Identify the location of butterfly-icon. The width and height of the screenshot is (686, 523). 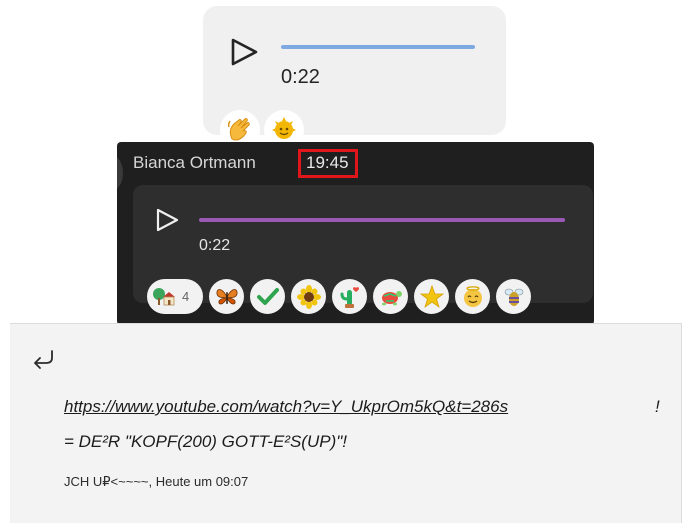
(226, 296).